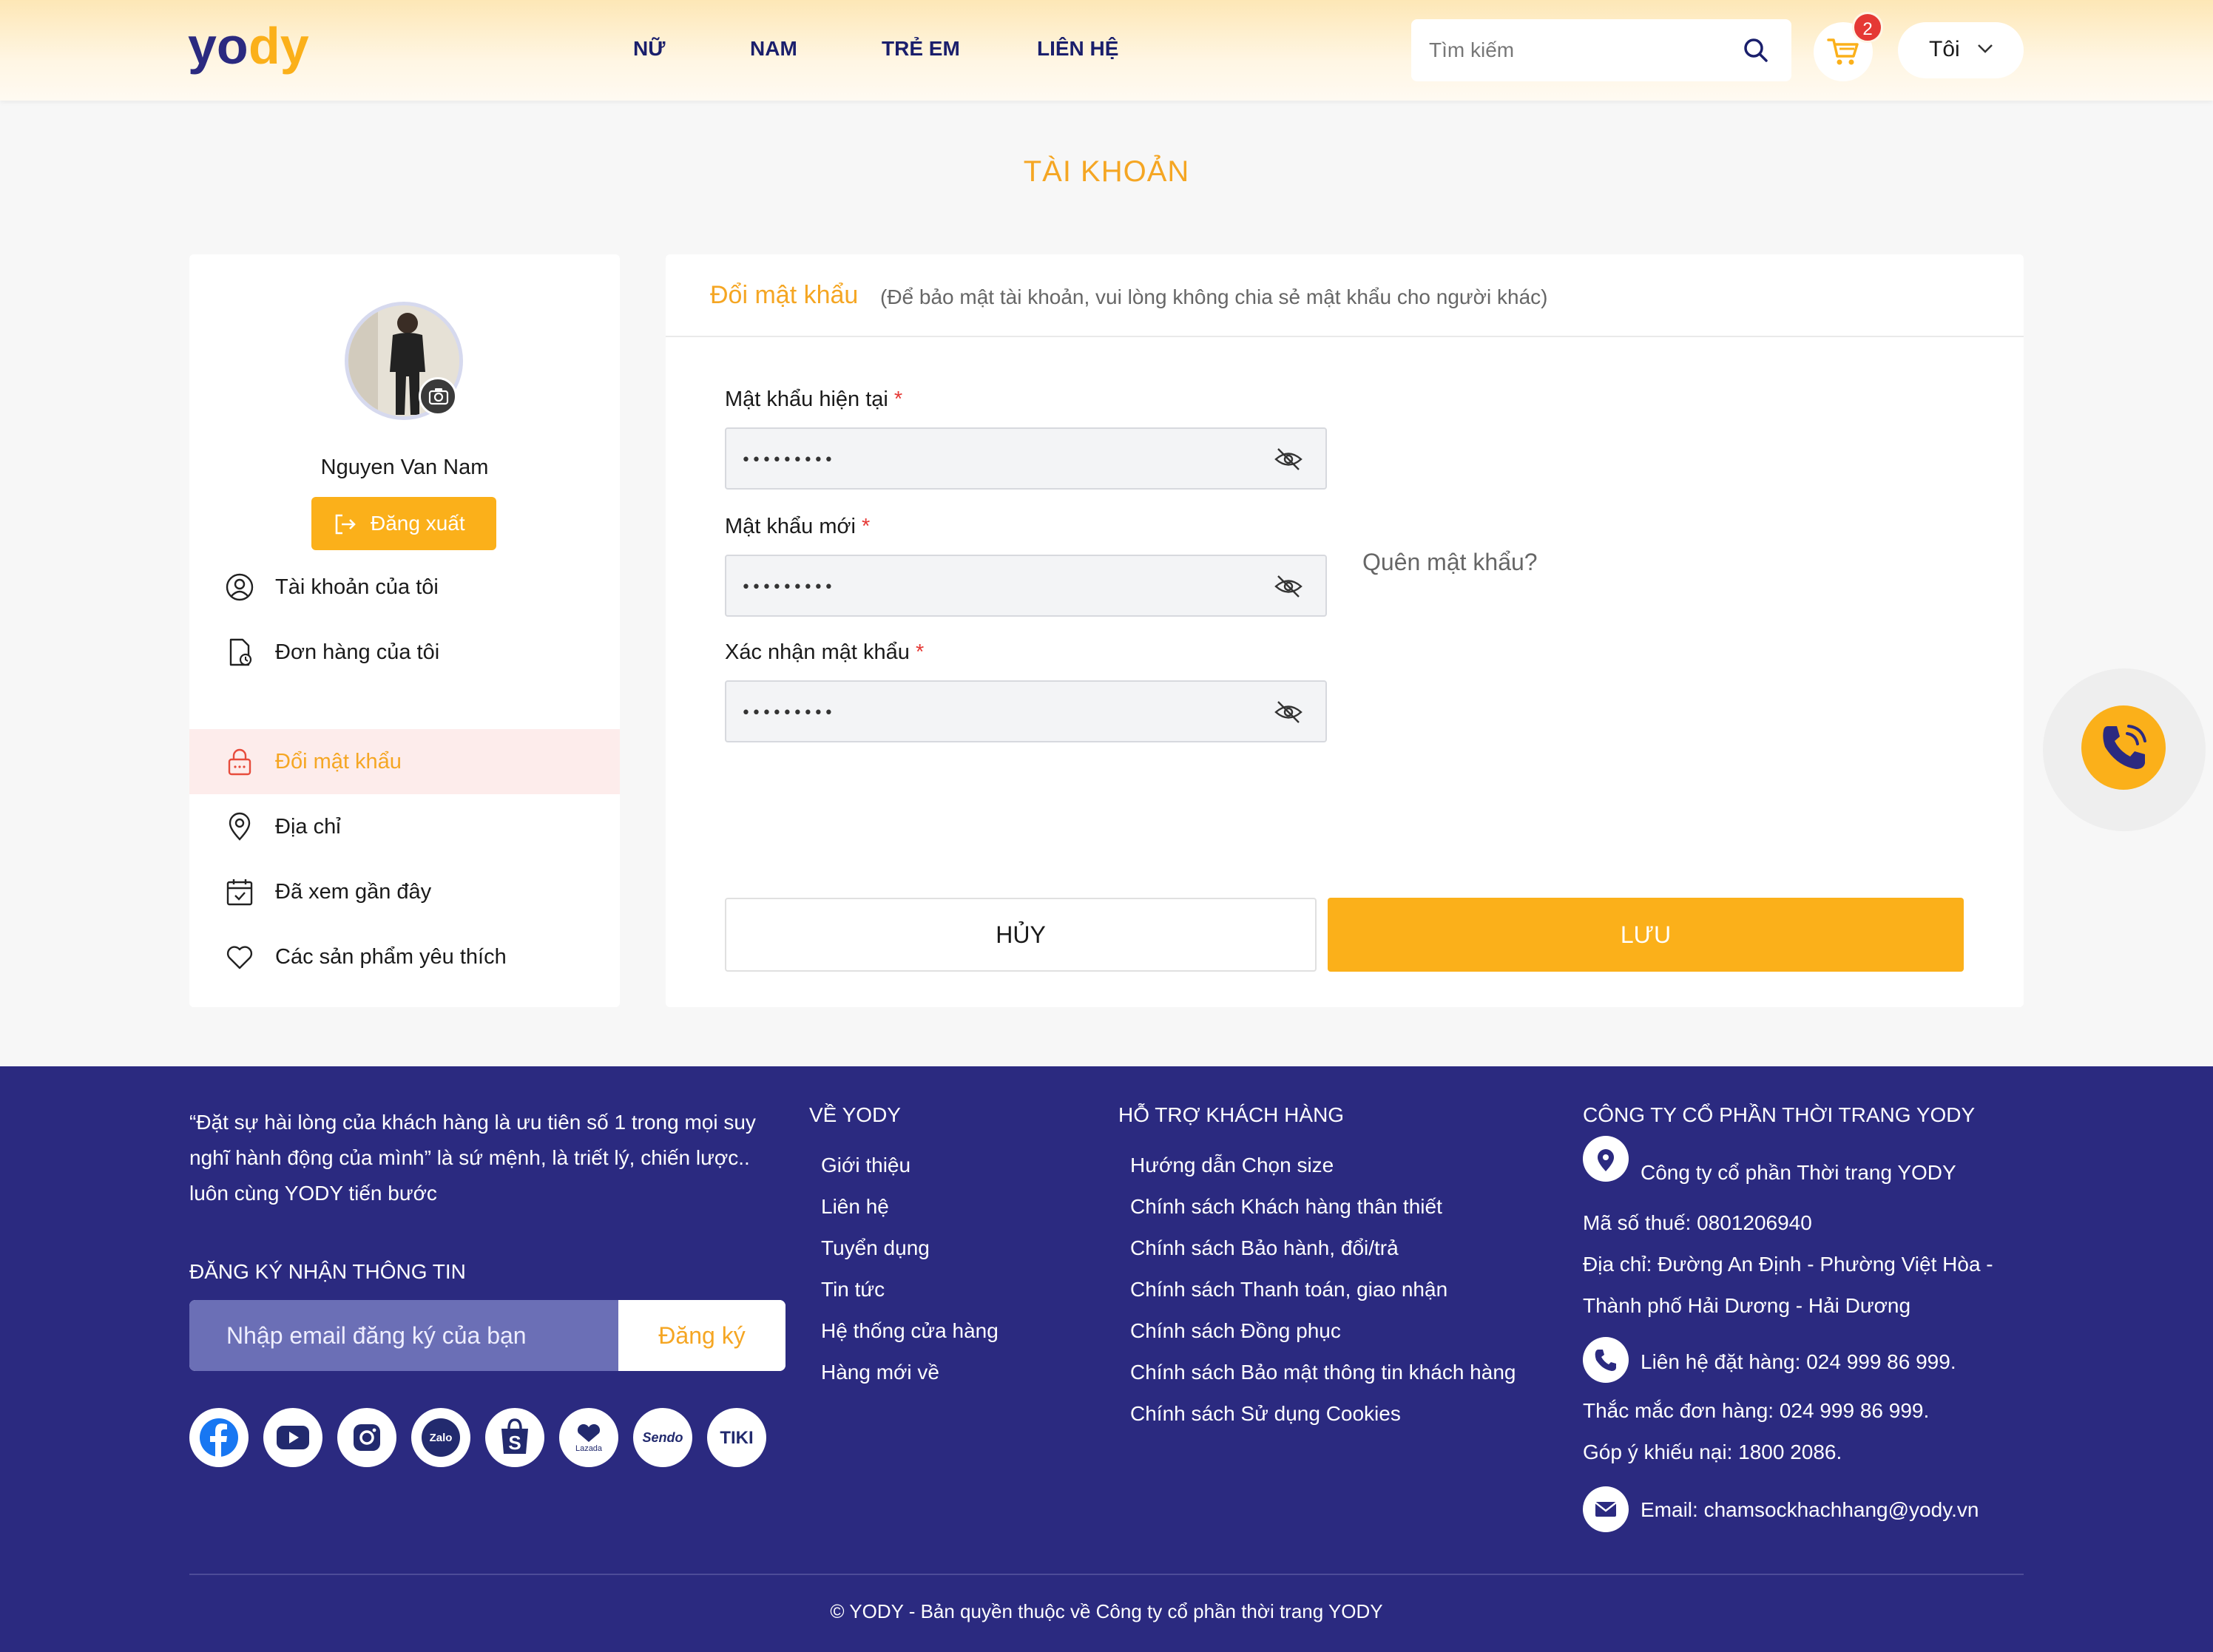 This screenshot has width=2213, height=1652. Describe the element at coordinates (1286, 1207) in the screenshot. I see `footer-link-loyalty: Chính sách Khách hàng thân thiết` at that location.